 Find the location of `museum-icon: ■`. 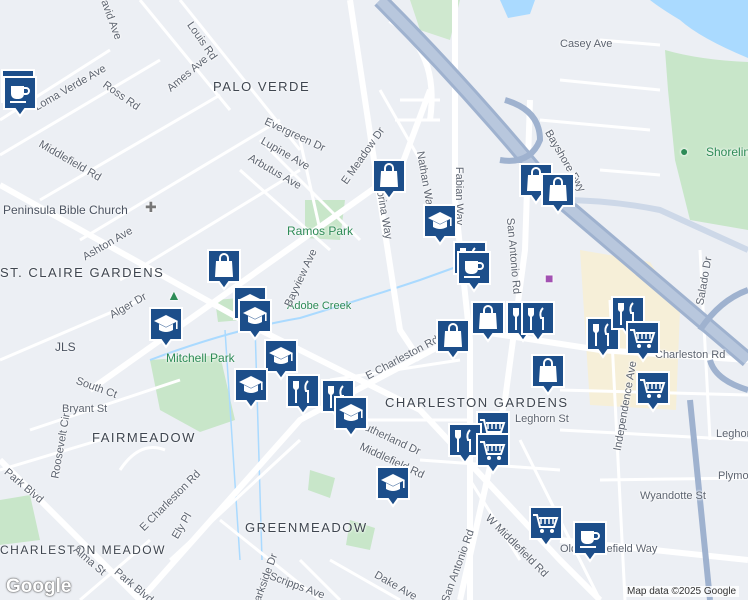

museum-icon: ■ is located at coordinates (549, 278).